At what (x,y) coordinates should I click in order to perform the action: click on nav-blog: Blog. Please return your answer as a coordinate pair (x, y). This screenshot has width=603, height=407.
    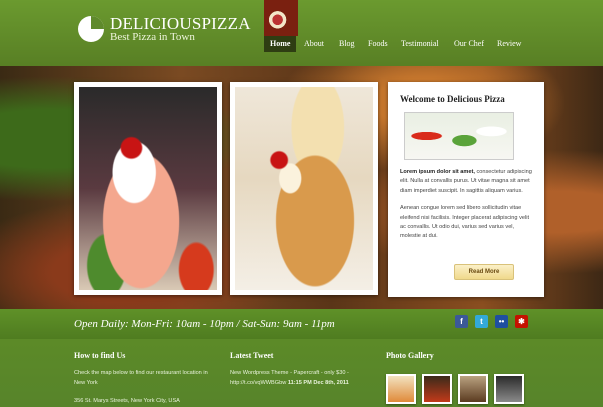
    Looking at the image, I should click on (347, 44).